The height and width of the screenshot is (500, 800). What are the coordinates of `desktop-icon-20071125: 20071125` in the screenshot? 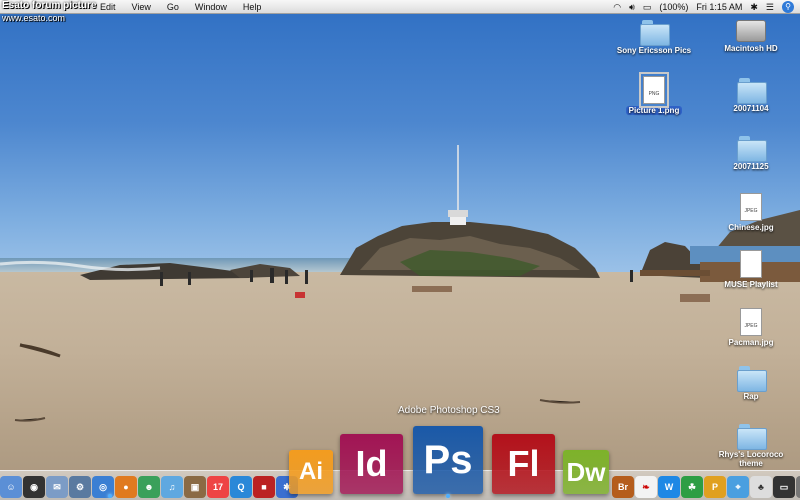 It's located at (751, 153).